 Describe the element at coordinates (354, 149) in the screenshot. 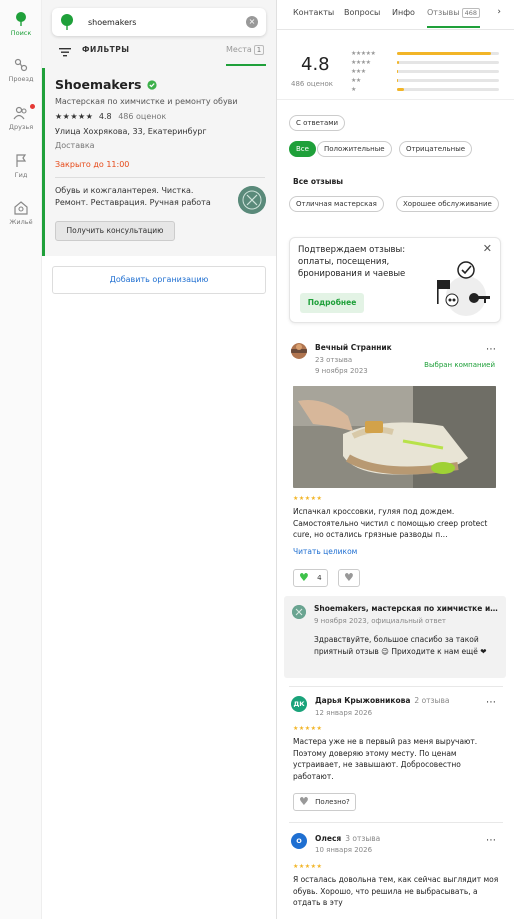

I see `filter-positive: Положительные` at that location.